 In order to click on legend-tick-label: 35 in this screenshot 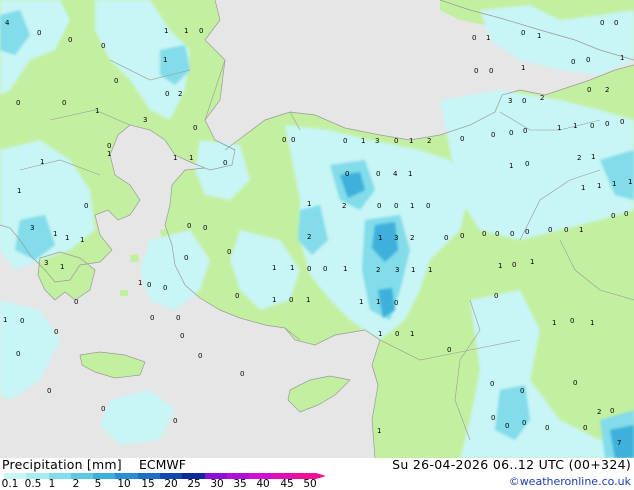, I will do `click(240, 484)`.